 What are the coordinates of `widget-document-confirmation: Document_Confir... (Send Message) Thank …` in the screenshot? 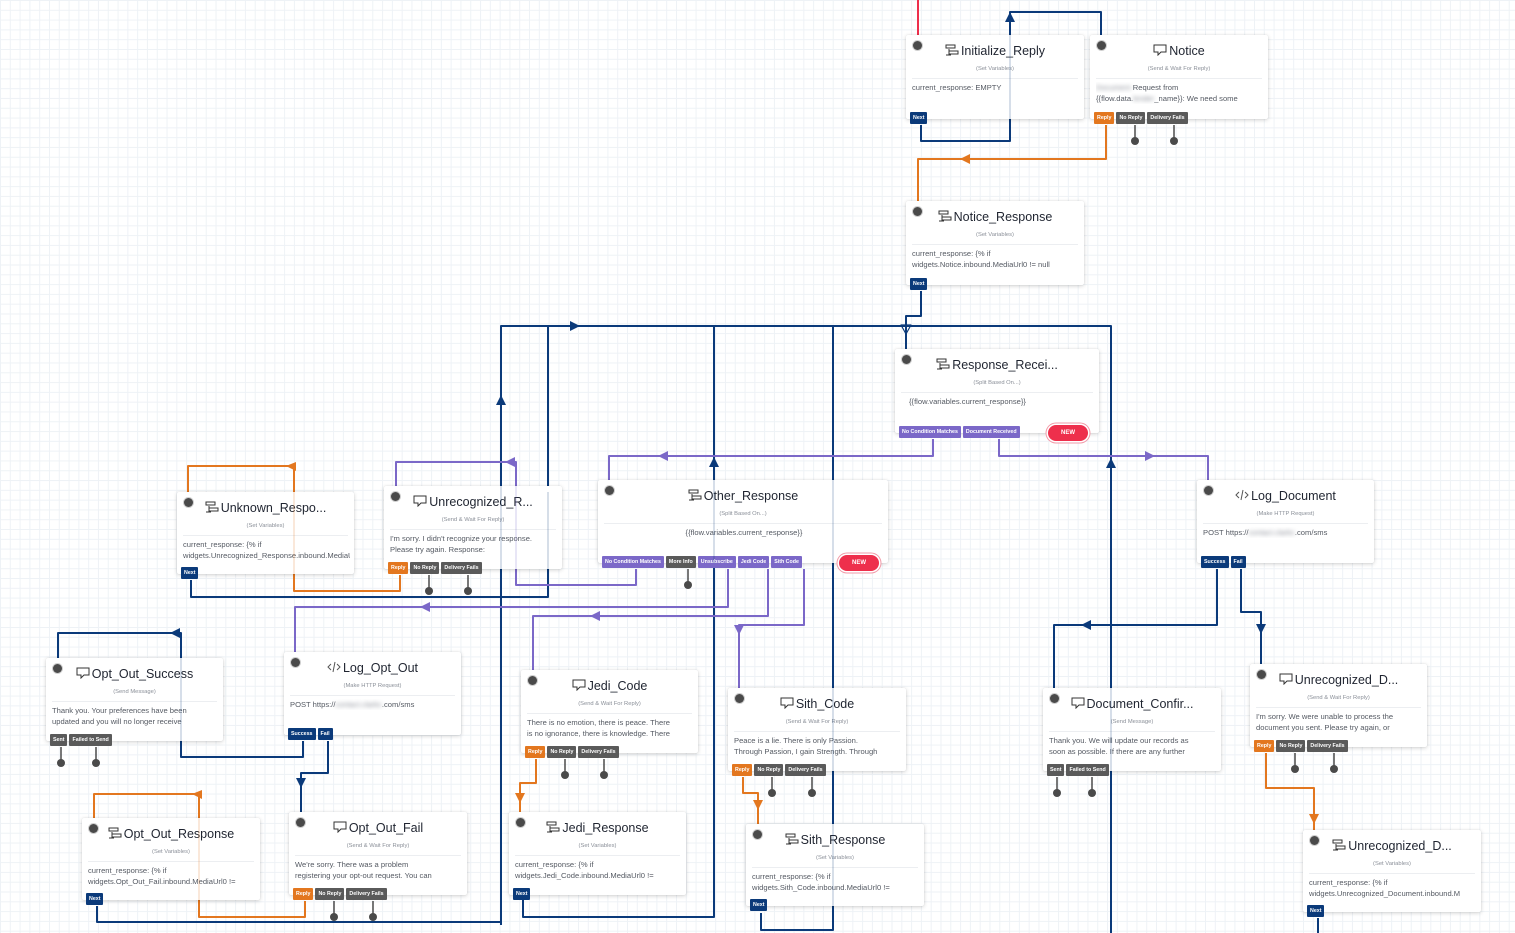 It's located at (1132, 732).